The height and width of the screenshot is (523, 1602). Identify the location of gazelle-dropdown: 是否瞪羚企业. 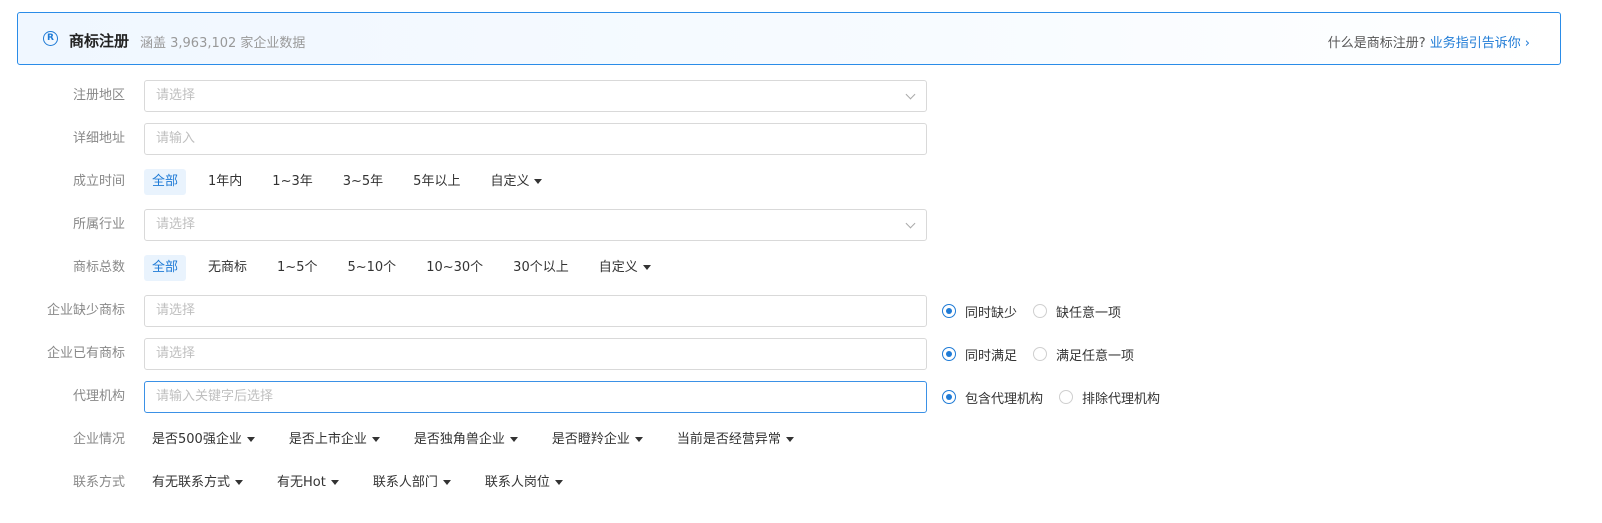
(597, 440).